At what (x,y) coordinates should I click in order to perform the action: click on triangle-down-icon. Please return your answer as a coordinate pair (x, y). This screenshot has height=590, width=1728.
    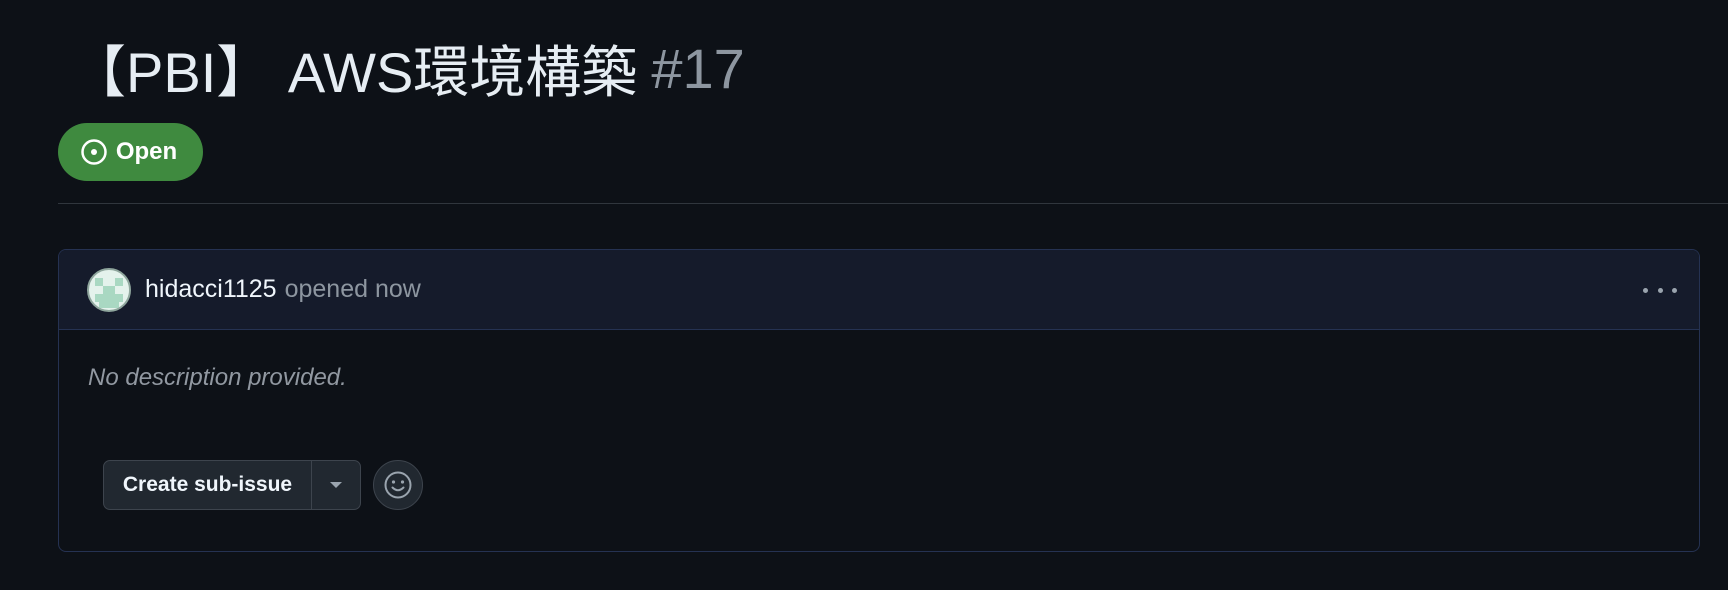
    Looking at the image, I should click on (336, 485).